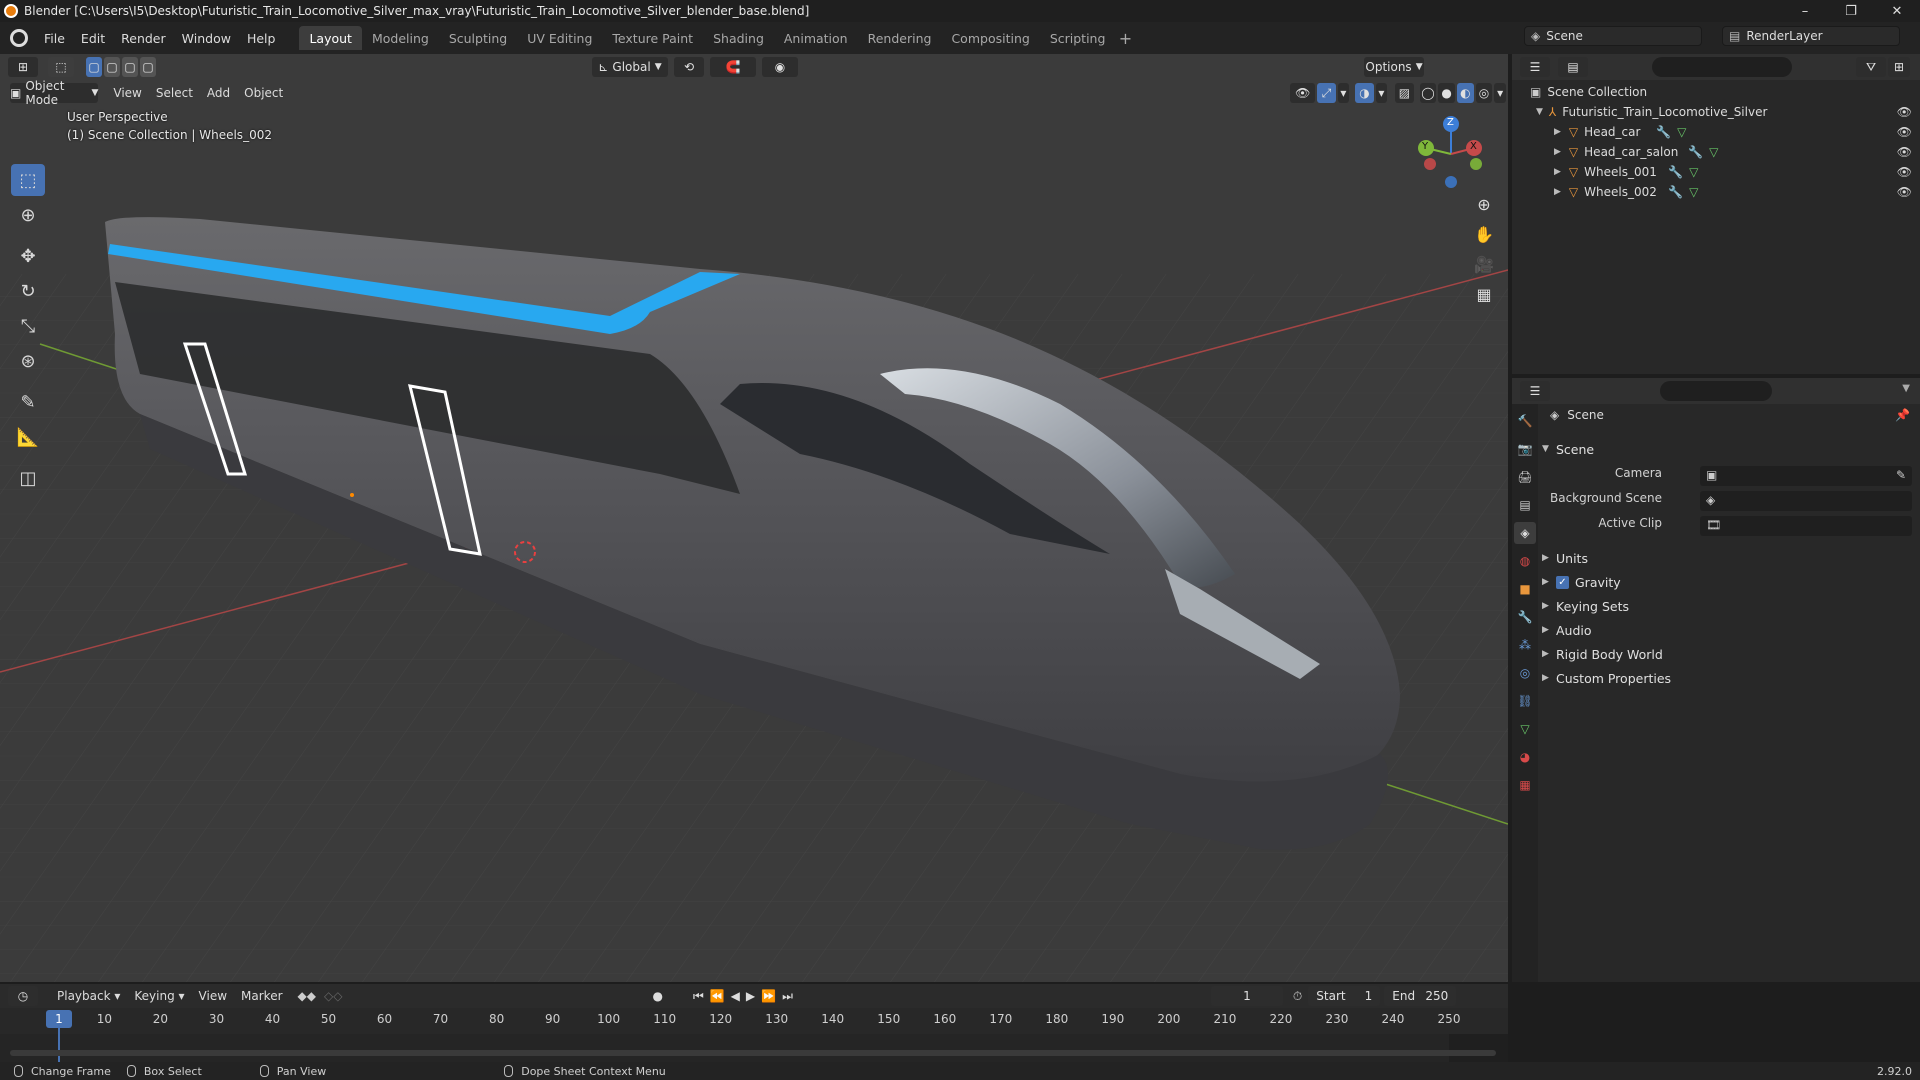 The image size is (1920, 1080). Describe the element at coordinates (130, 67) in the screenshot. I see `select-subtract-icon: ▢` at that location.